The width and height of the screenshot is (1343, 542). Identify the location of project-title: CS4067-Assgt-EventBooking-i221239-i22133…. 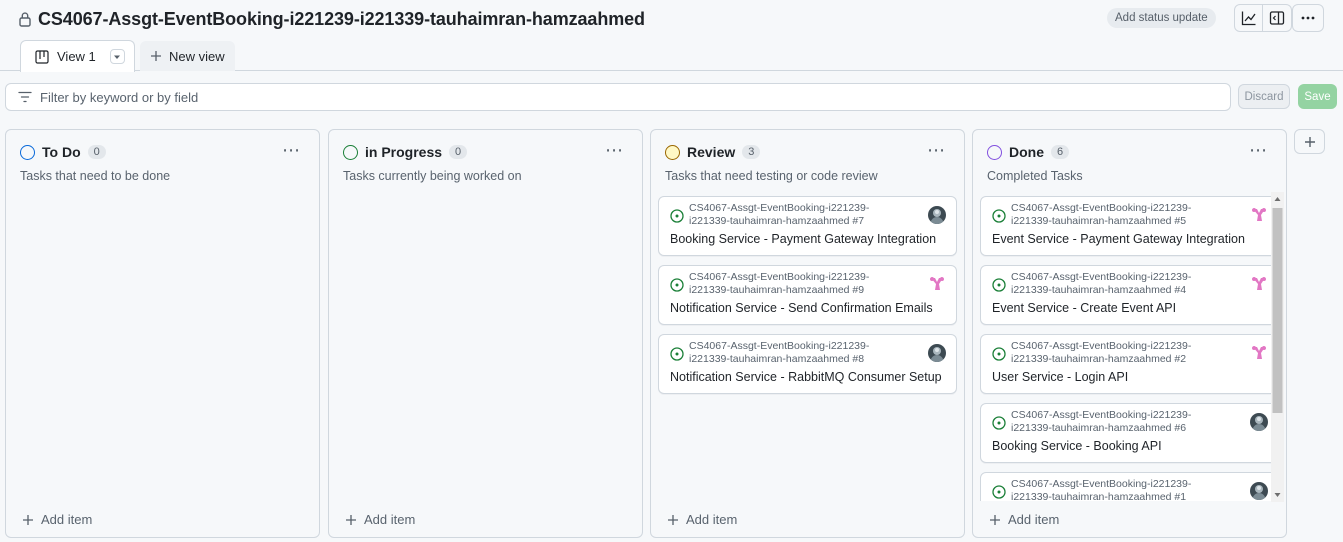
(341, 19).